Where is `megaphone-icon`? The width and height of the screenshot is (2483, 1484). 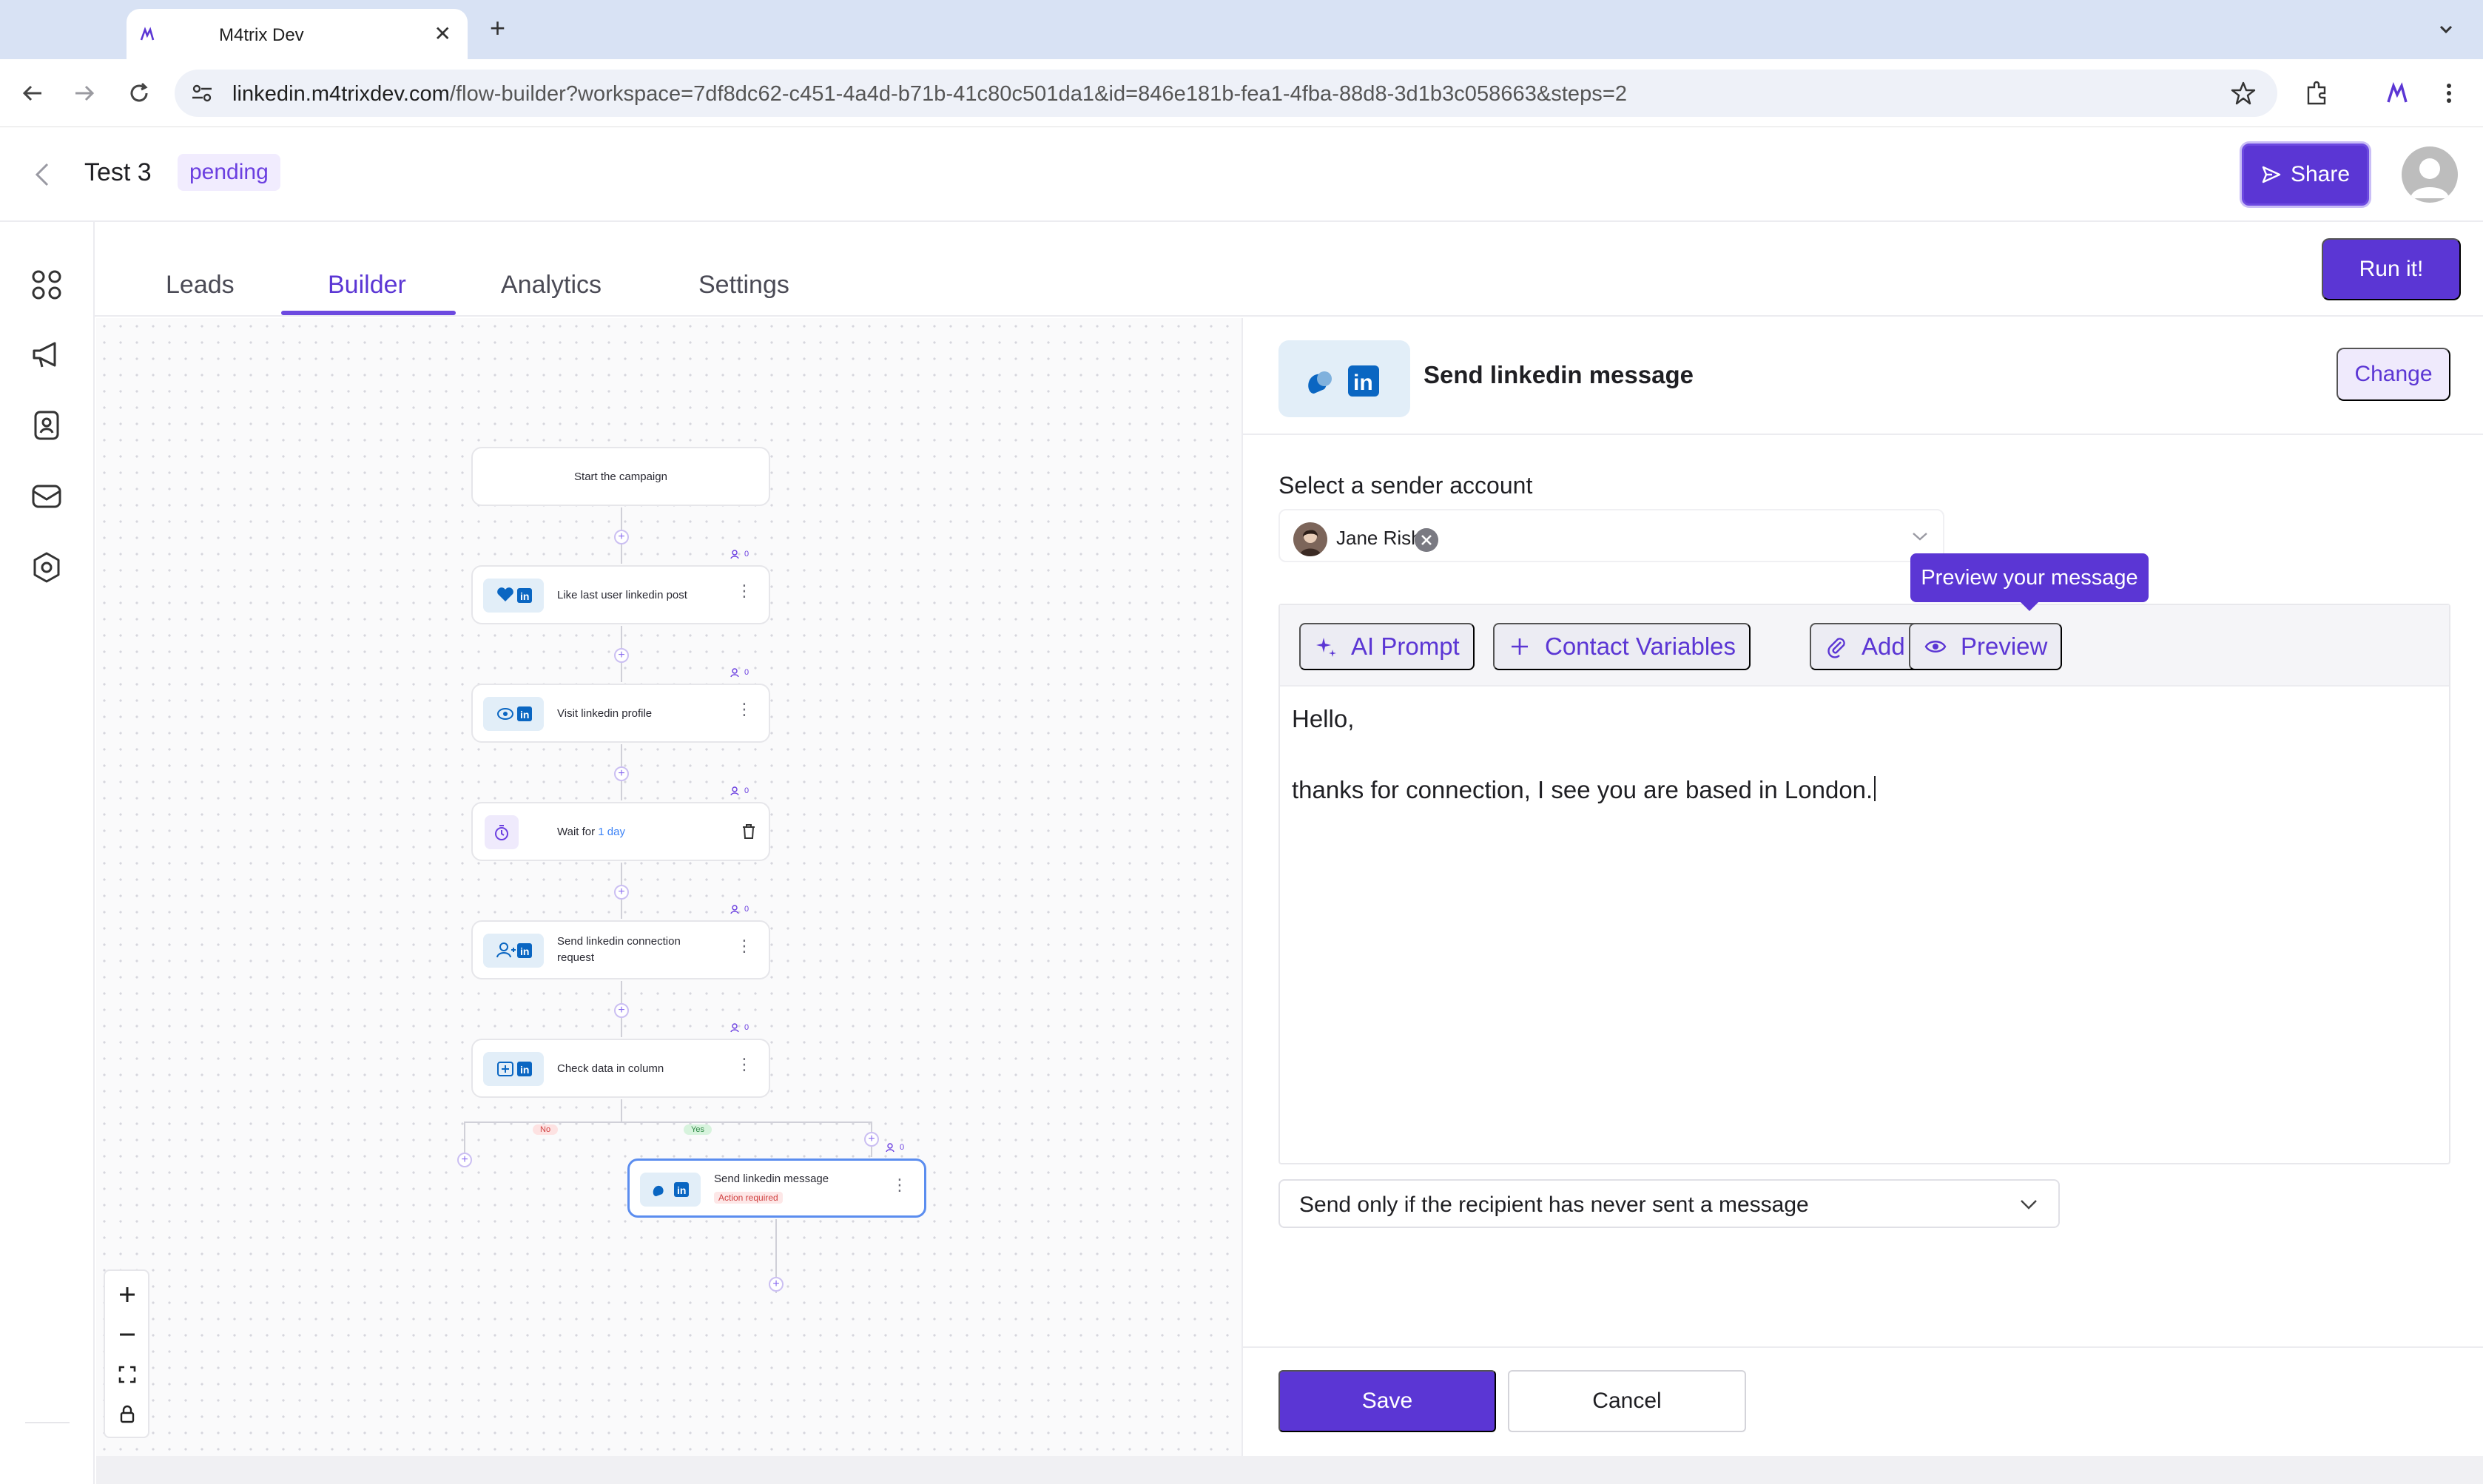 megaphone-icon is located at coordinates (47, 354).